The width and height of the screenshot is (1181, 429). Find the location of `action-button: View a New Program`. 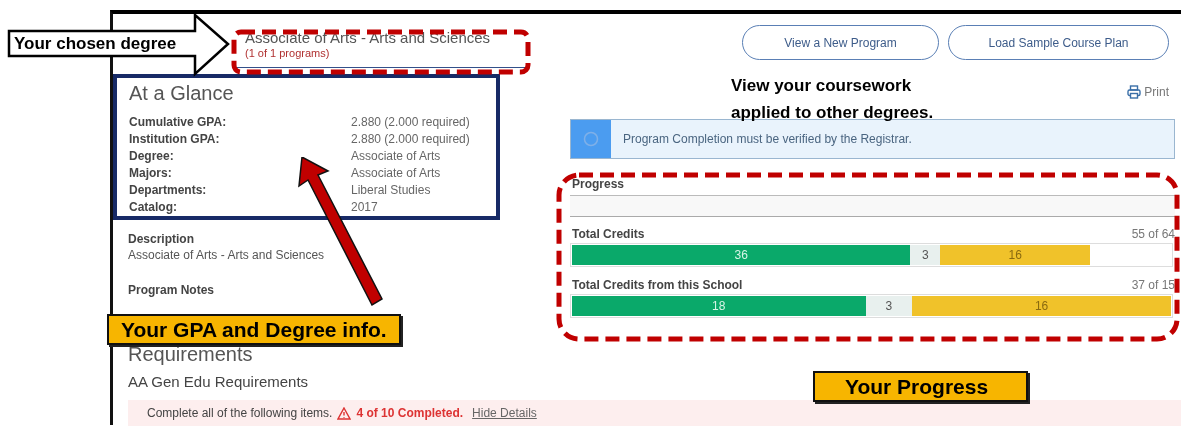

action-button: View a New Program is located at coordinates (840, 42).